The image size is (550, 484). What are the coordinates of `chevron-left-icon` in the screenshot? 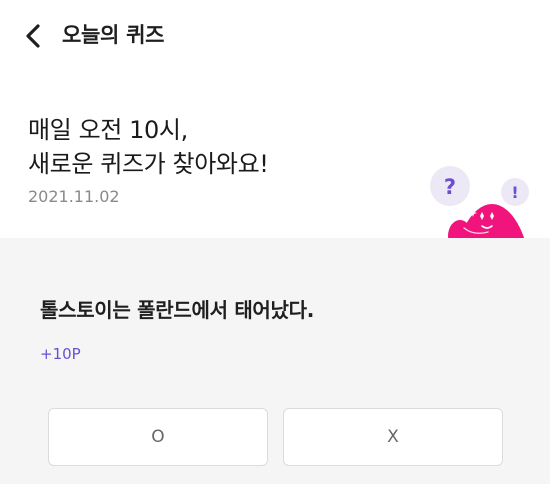 It's located at (33, 36).